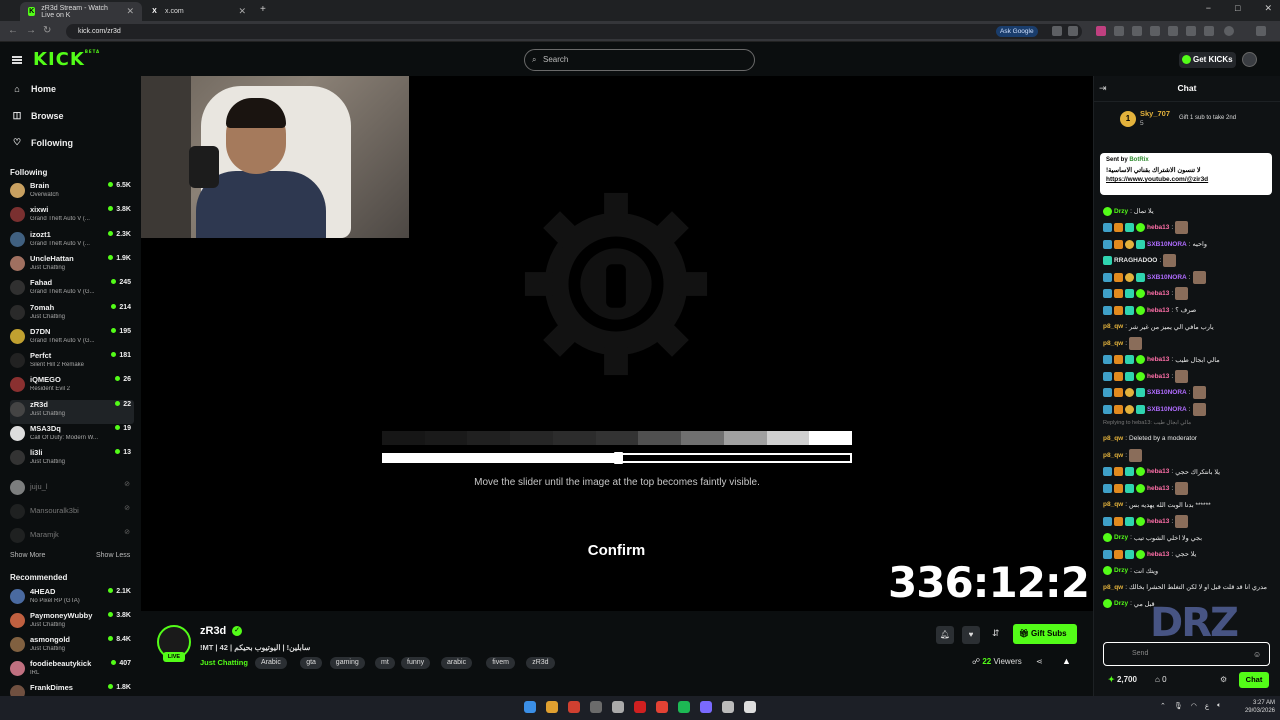  I want to click on sidebar-channel: 7omah Just Chatting 214, so click(72, 315).